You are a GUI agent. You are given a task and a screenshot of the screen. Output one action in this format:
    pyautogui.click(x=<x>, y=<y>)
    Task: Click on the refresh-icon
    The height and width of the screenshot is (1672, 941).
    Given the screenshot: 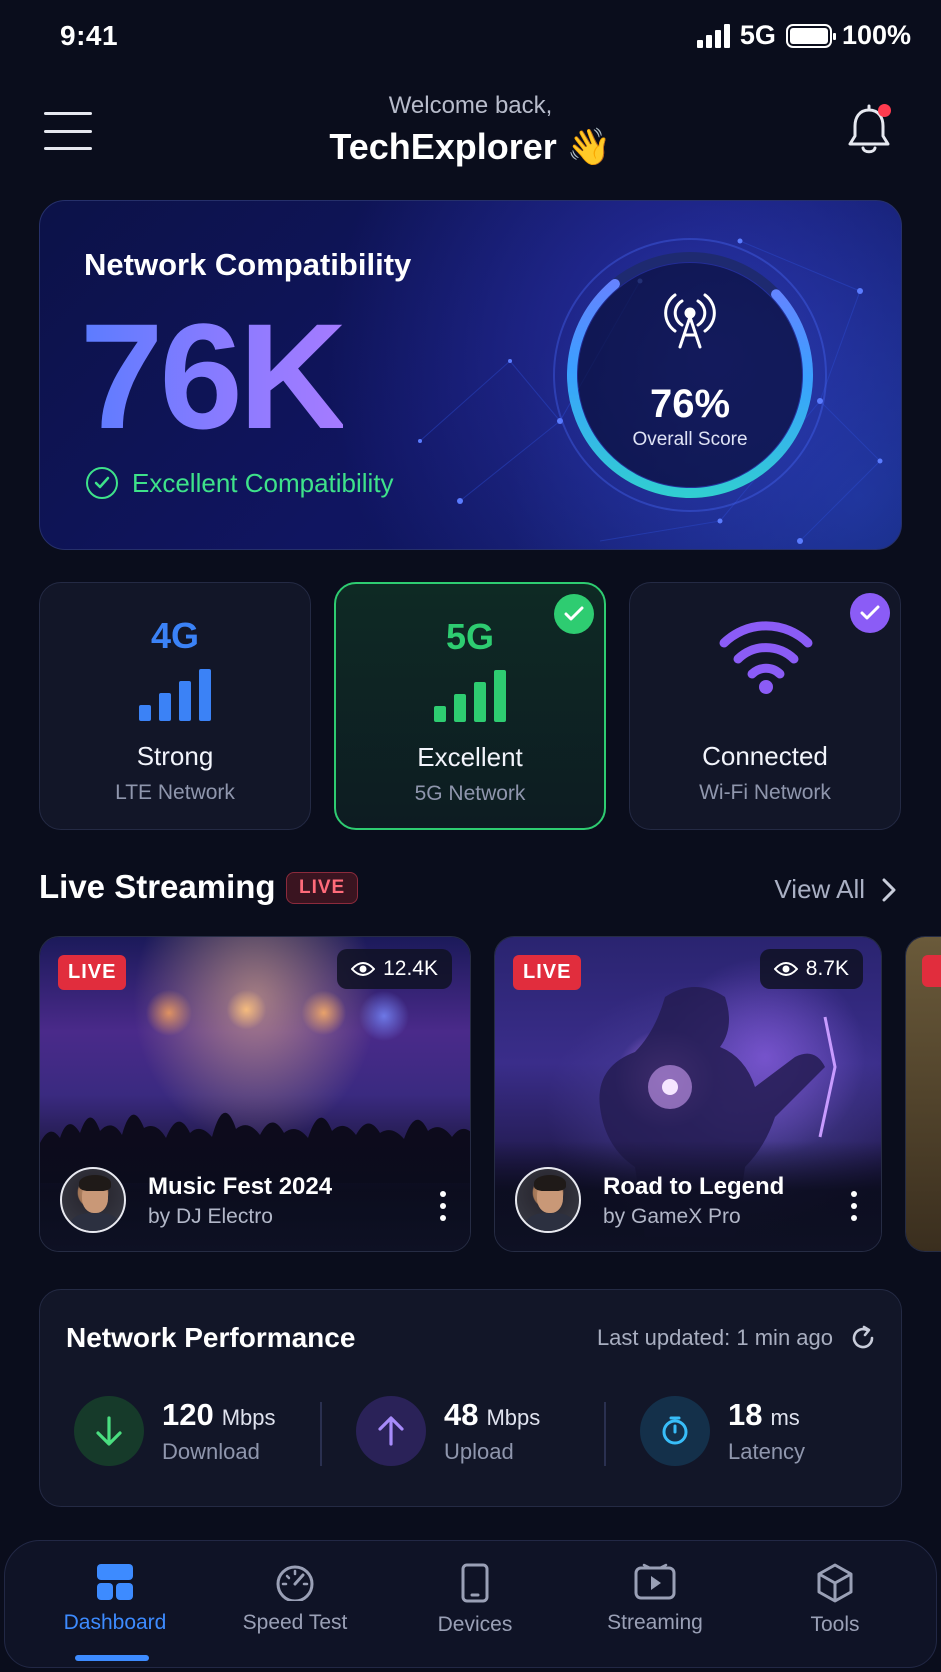 What is the action you would take?
    pyautogui.click(x=863, y=1338)
    